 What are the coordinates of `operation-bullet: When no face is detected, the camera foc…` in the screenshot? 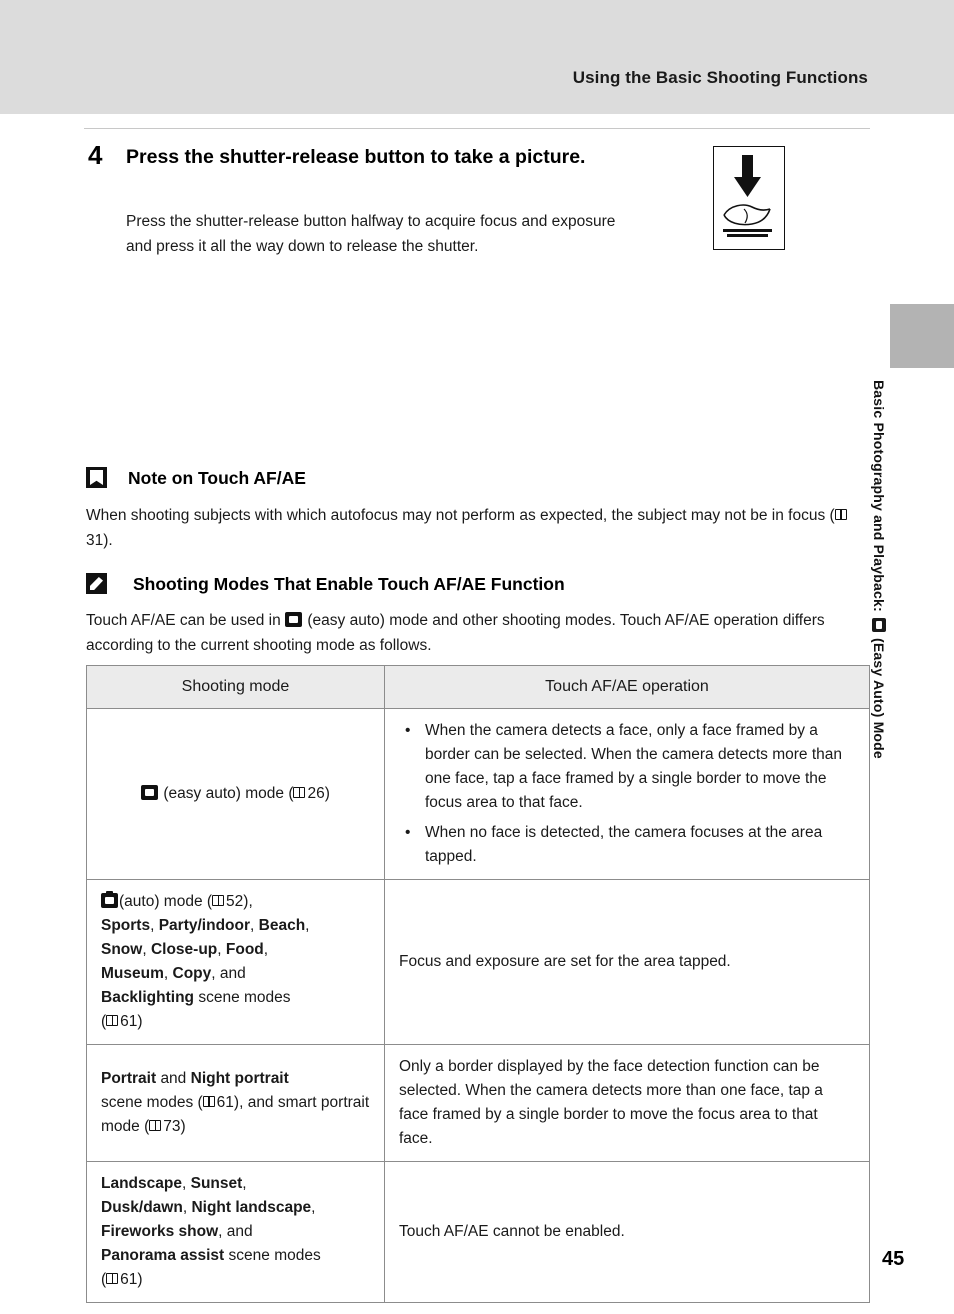 It's located at (630, 845).